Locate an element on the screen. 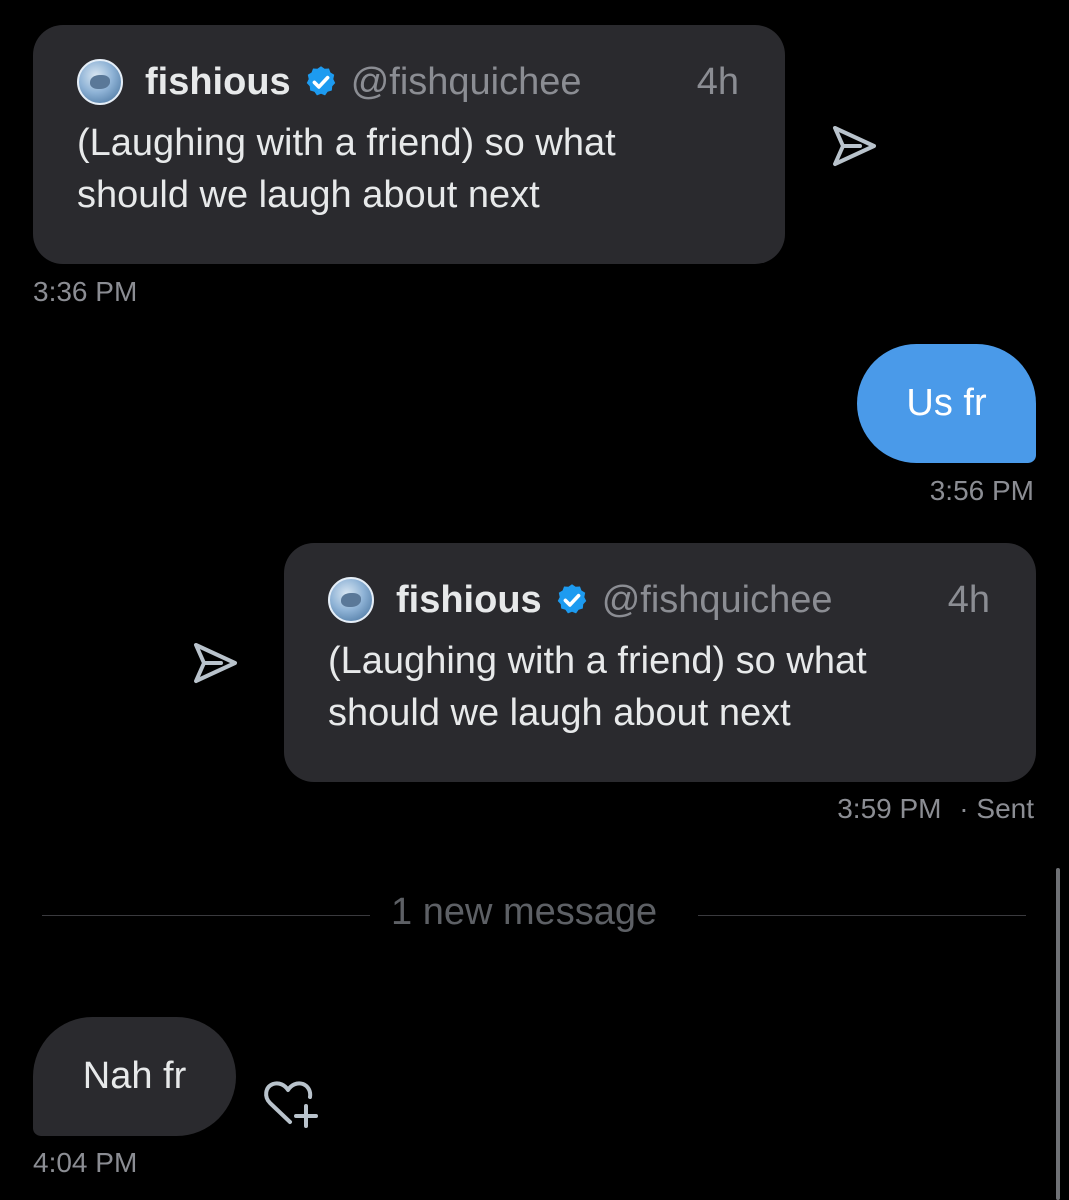  message-meta: 3:59 PM · Sent is located at coordinates (935, 809).